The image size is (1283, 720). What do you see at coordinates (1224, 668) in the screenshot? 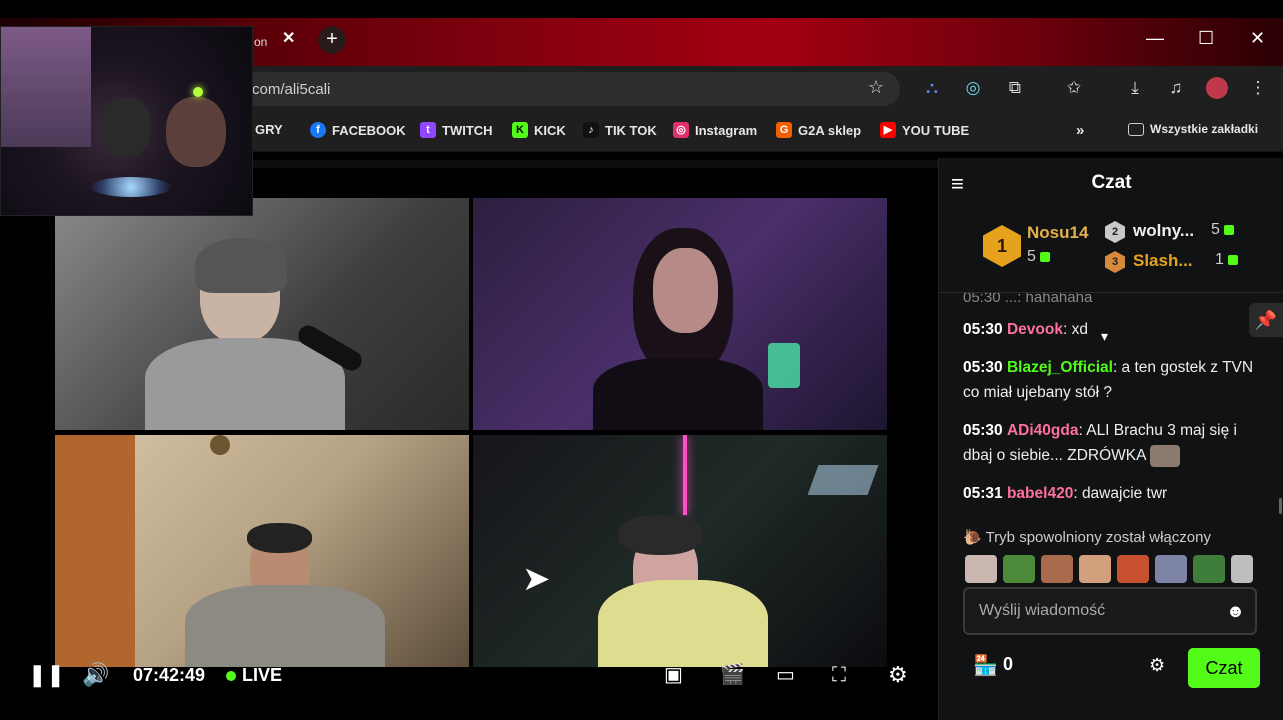
I see `send-chat-button: Czat` at bounding box center [1224, 668].